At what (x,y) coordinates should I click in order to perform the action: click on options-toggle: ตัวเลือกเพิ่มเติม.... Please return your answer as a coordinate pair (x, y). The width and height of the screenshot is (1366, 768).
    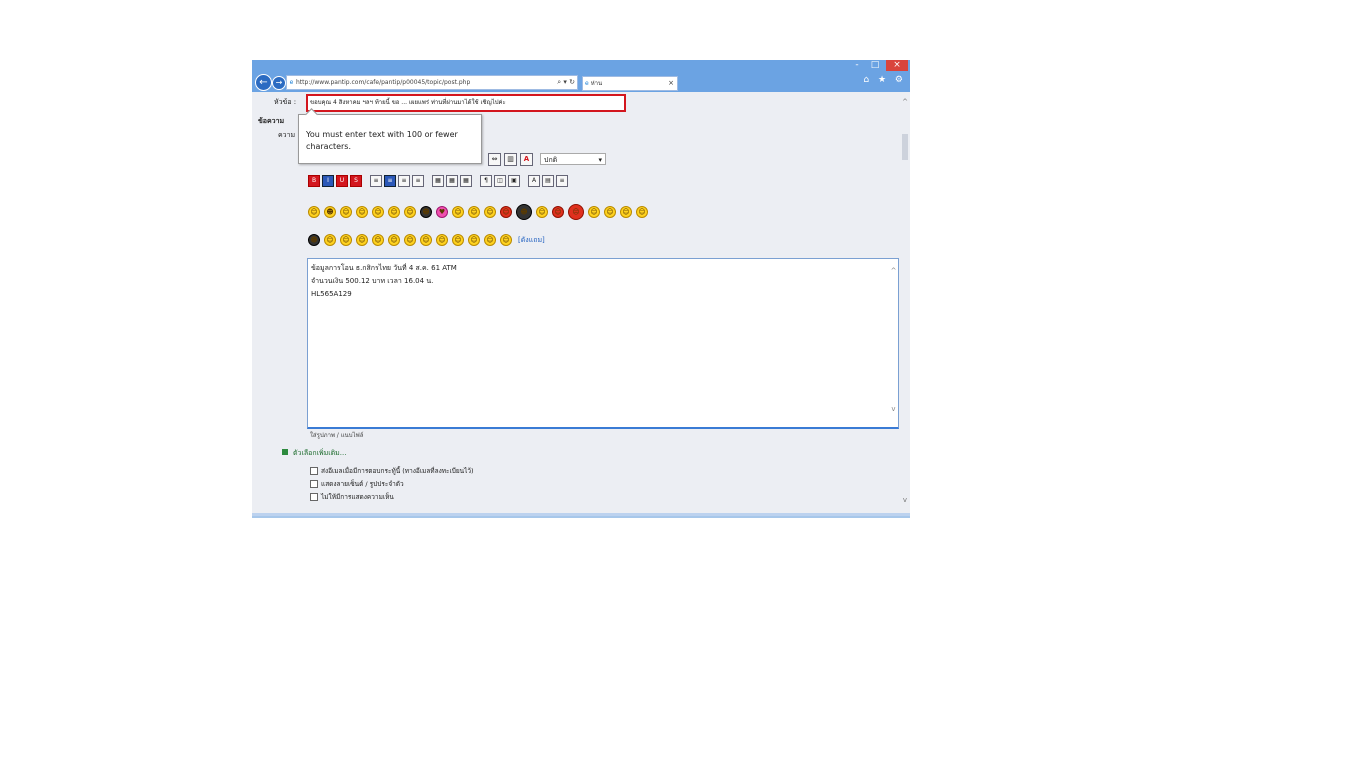
    Looking at the image, I should click on (314, 453).